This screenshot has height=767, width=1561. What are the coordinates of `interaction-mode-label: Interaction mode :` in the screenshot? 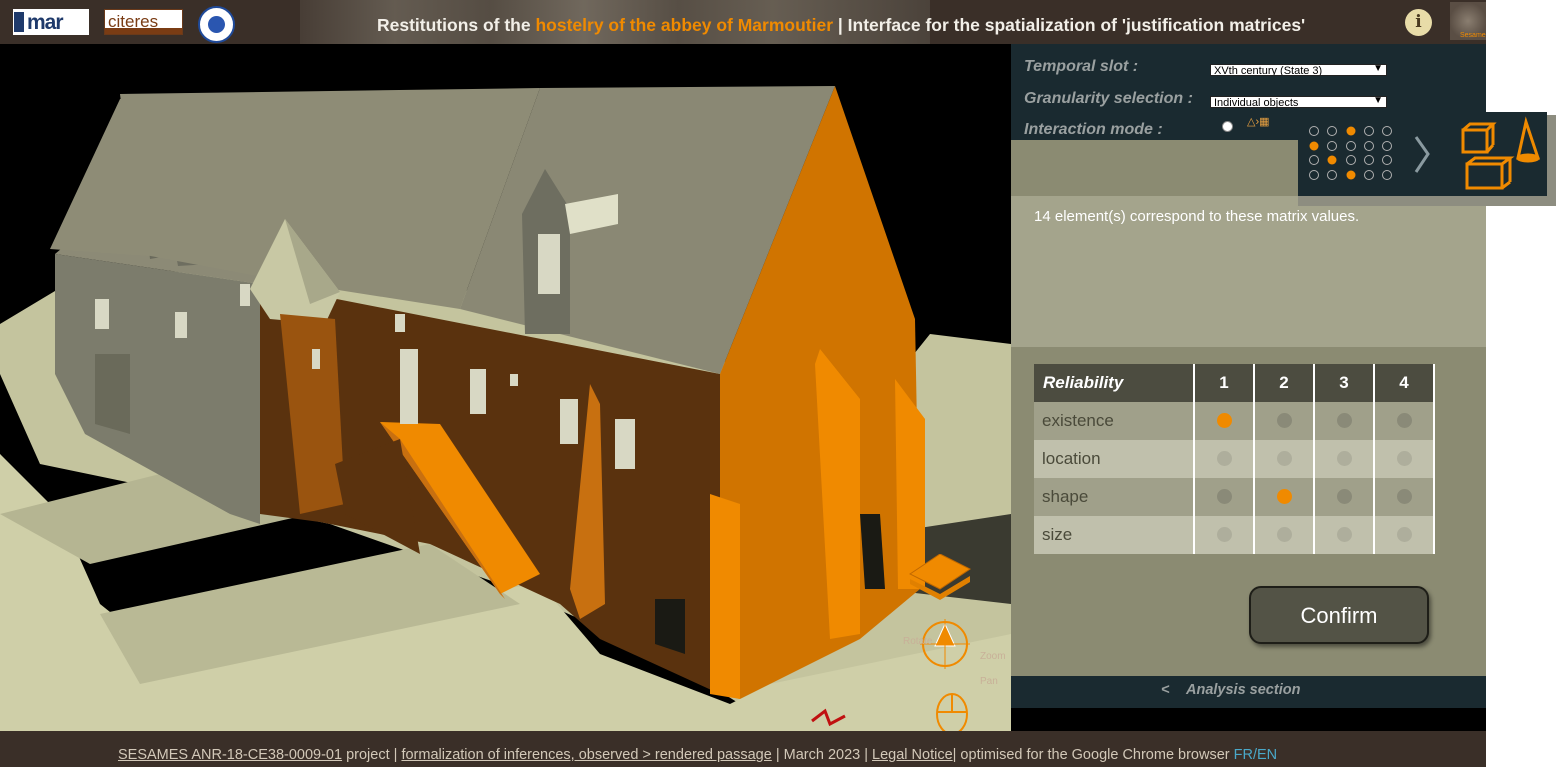 It's located at (1093, 129).